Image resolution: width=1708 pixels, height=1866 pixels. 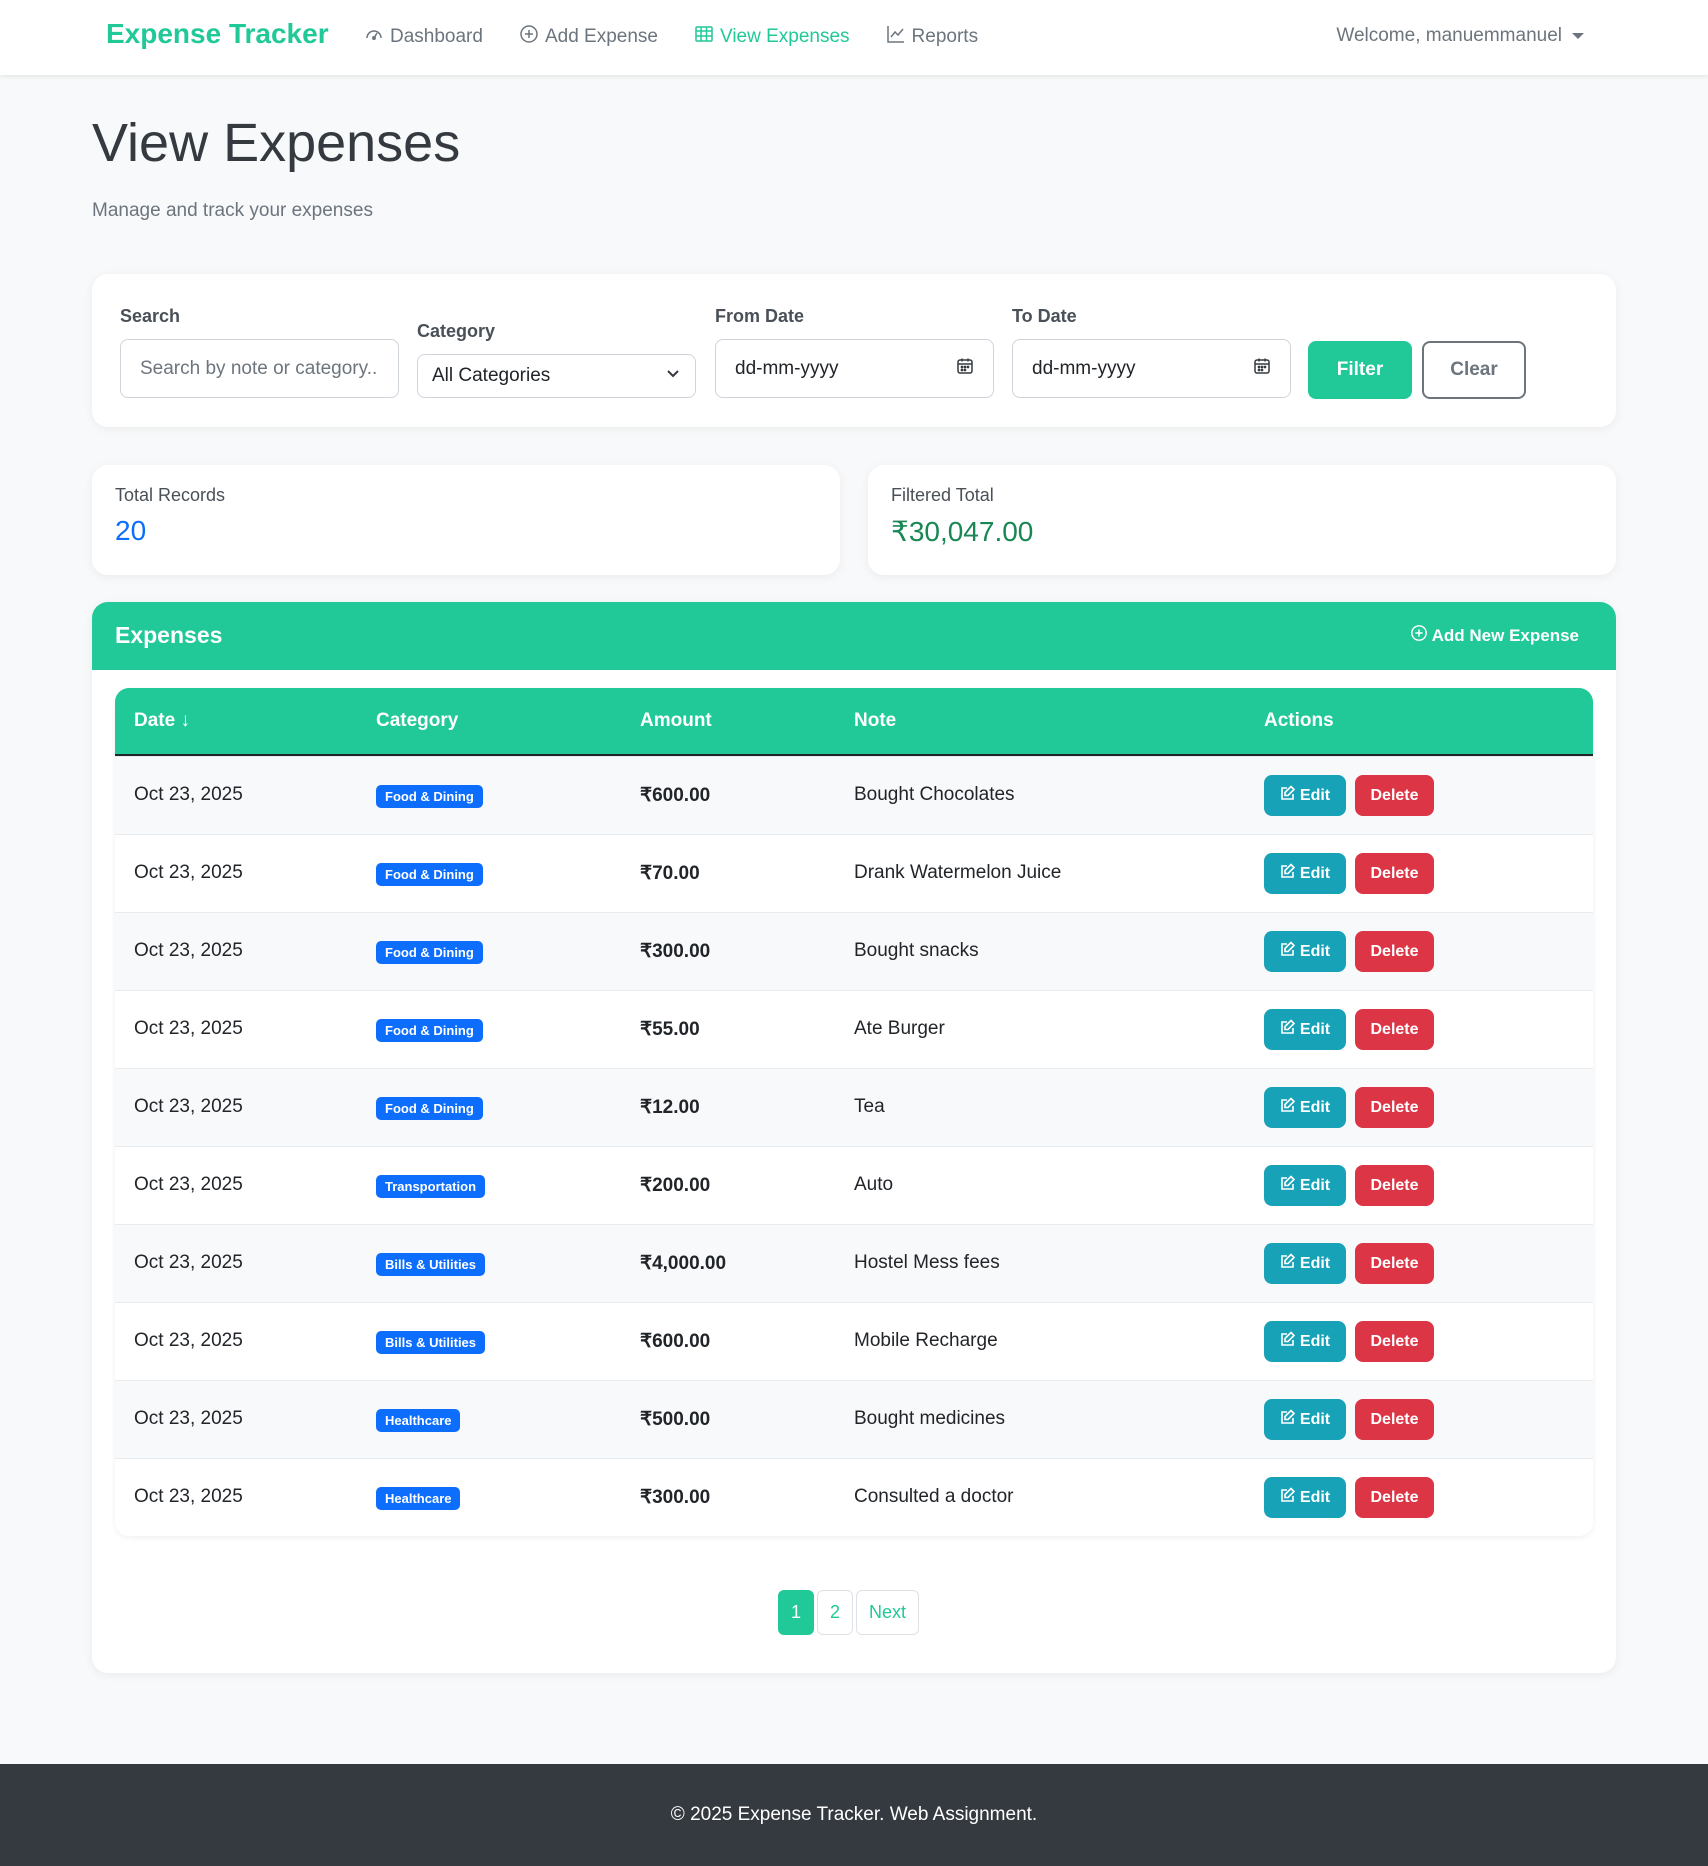 I want to click on total-records-card: Total Records 20, so click(x=466, y=520).